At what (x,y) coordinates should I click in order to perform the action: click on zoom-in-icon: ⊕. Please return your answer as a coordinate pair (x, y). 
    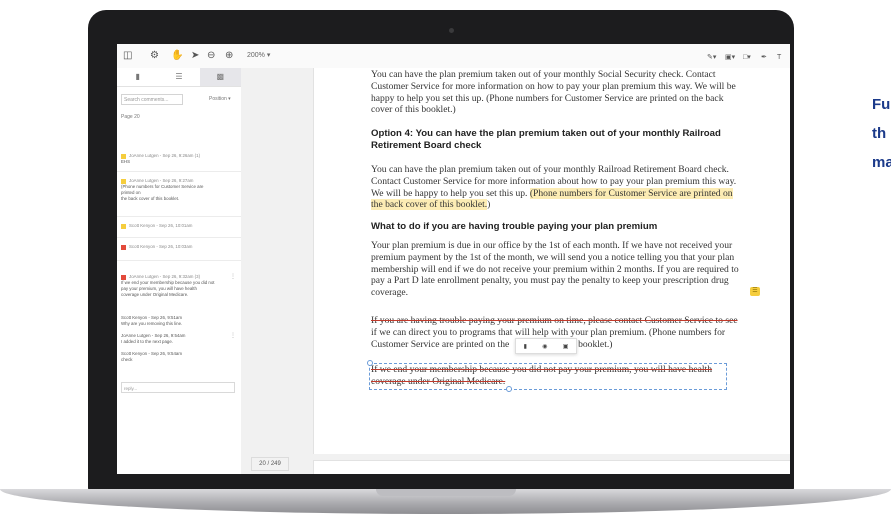
    Looking at the image, I should click on (229, 56).